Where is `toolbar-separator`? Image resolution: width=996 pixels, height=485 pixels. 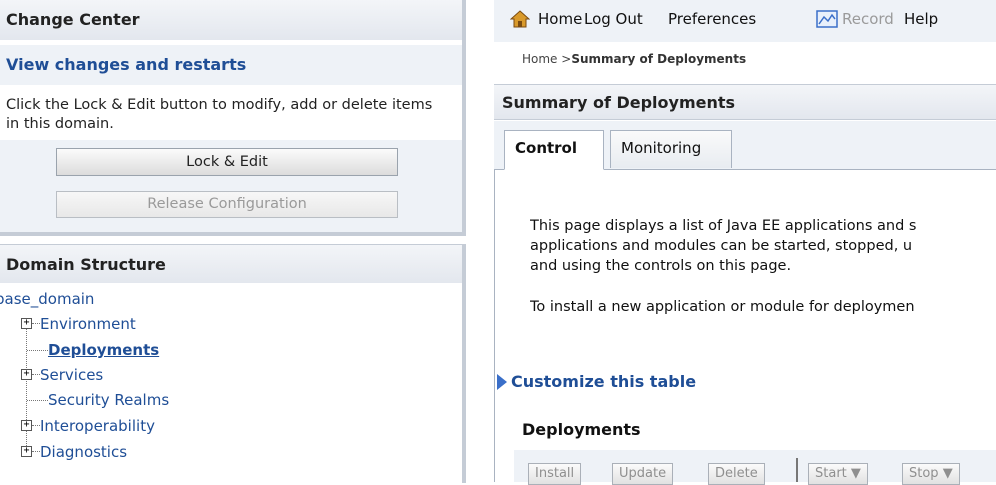 toolbar-separator is located at coordinates (797, 470).